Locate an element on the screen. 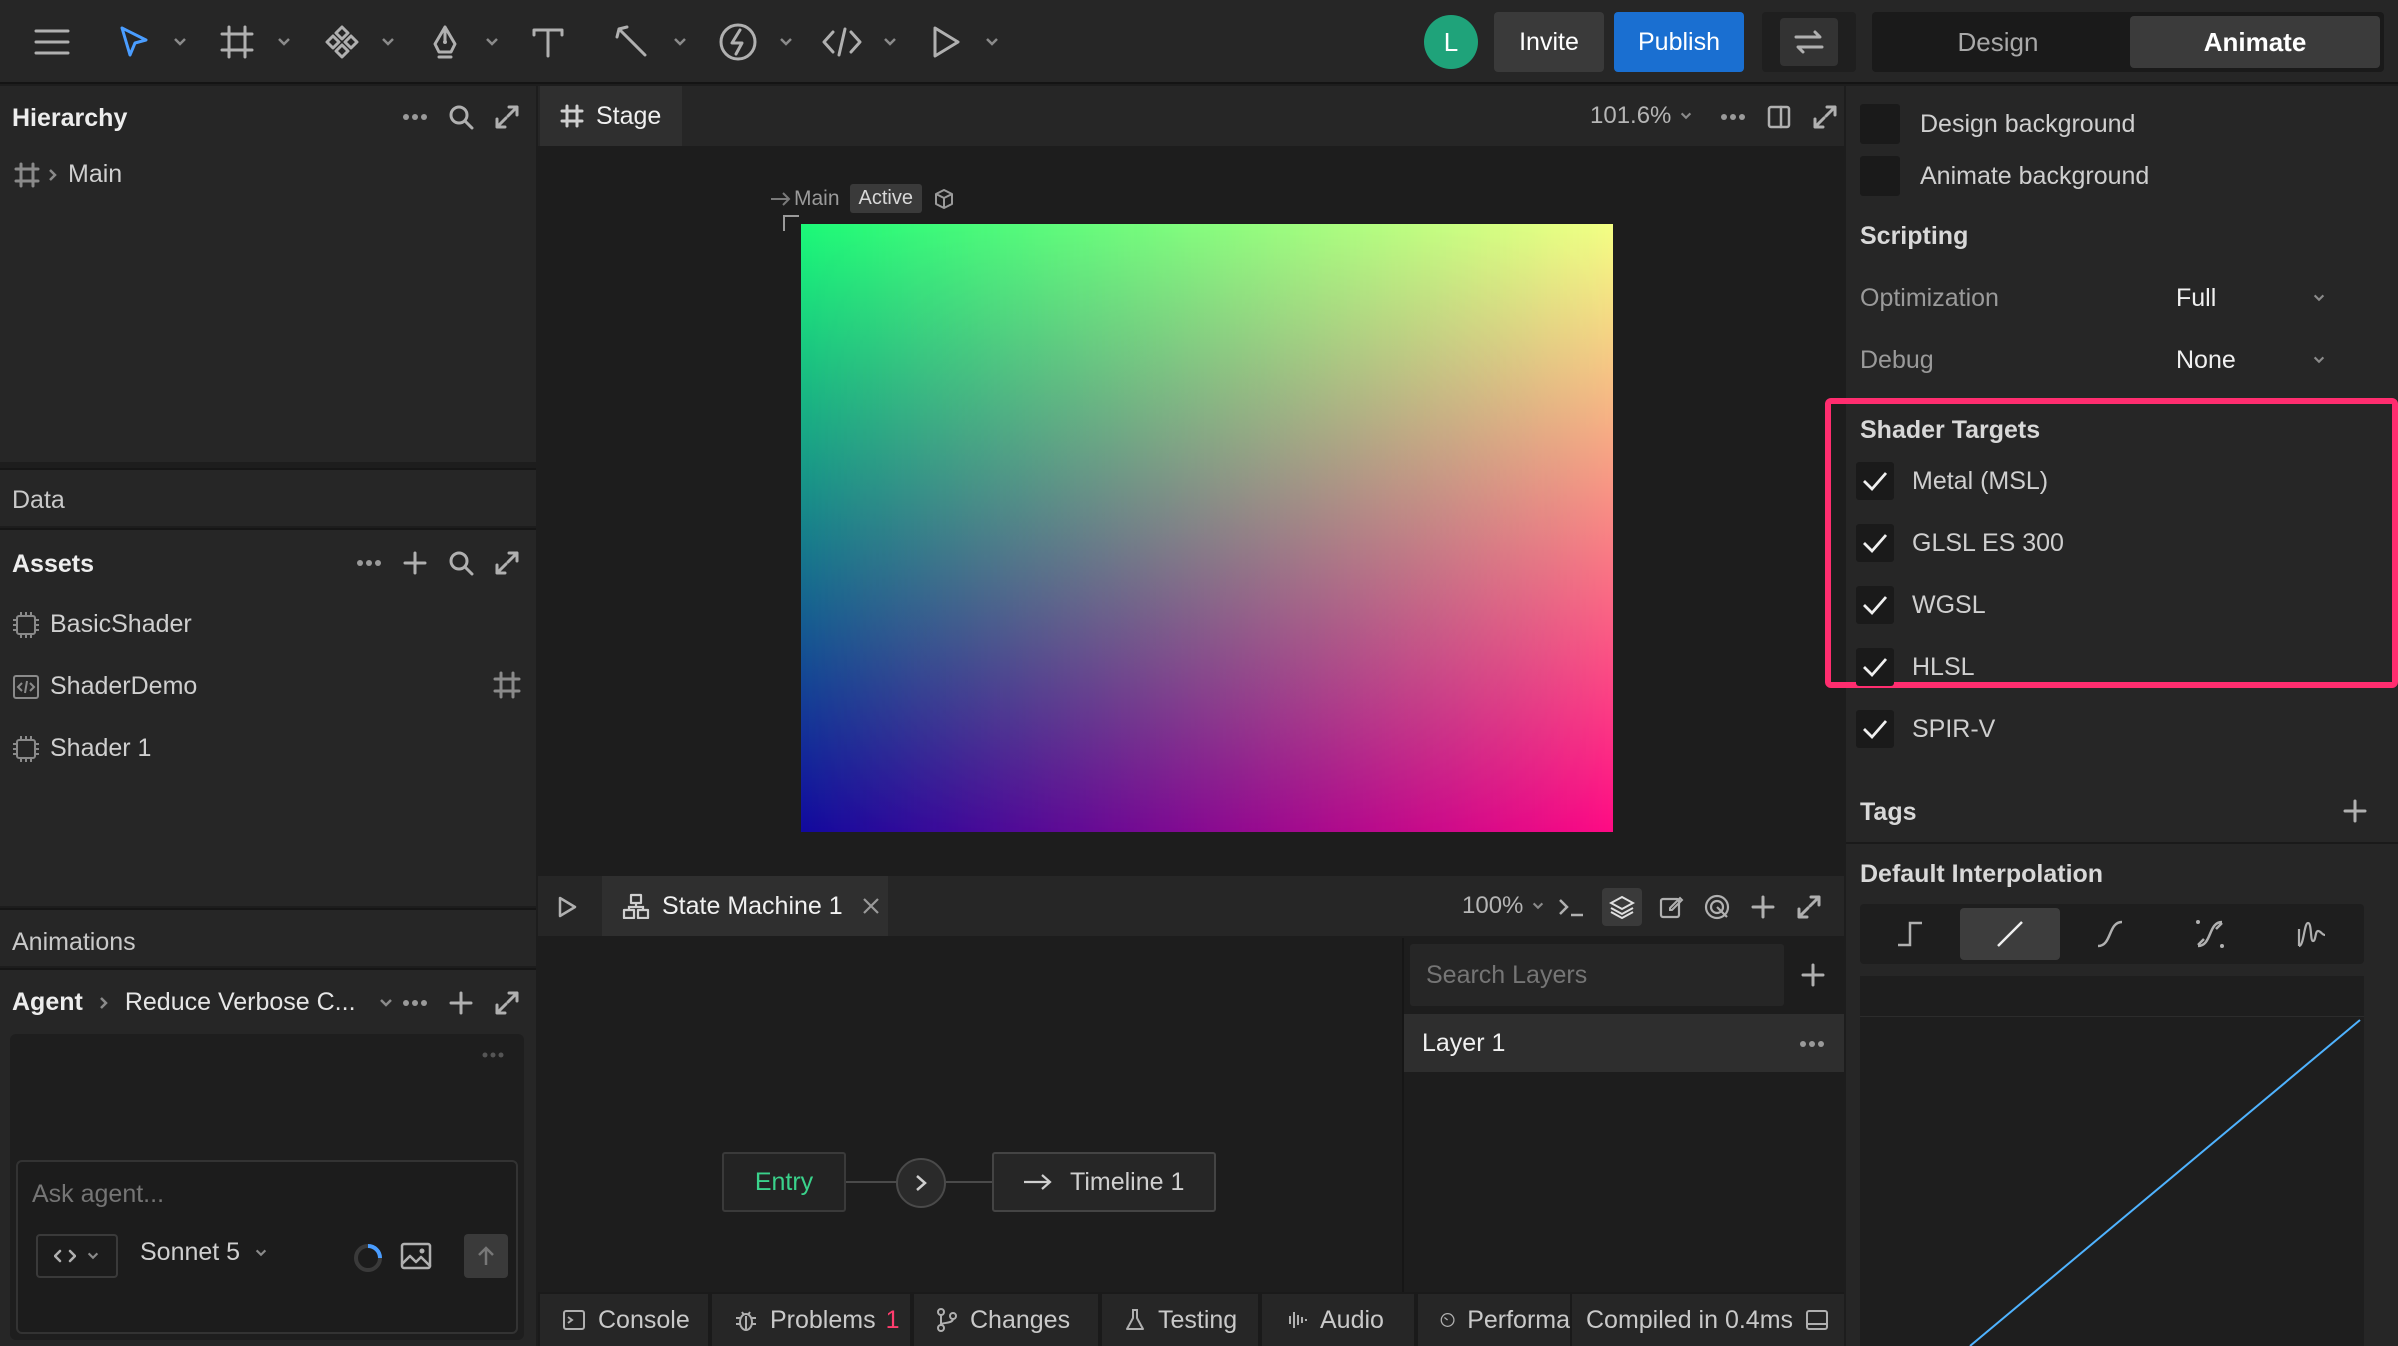 The image size is (2398, 1346). data-panel: Data is located at coordinates (268, 497).